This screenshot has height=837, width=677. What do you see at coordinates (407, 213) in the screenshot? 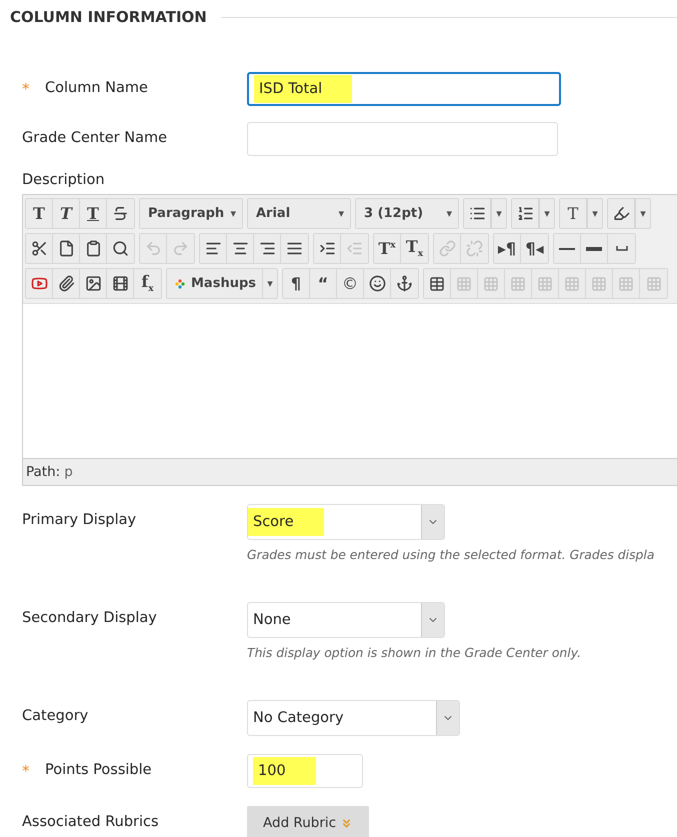
I see `toolbar-dropdown: 3 (12pt) ▾` at bounding box center [407, 213].